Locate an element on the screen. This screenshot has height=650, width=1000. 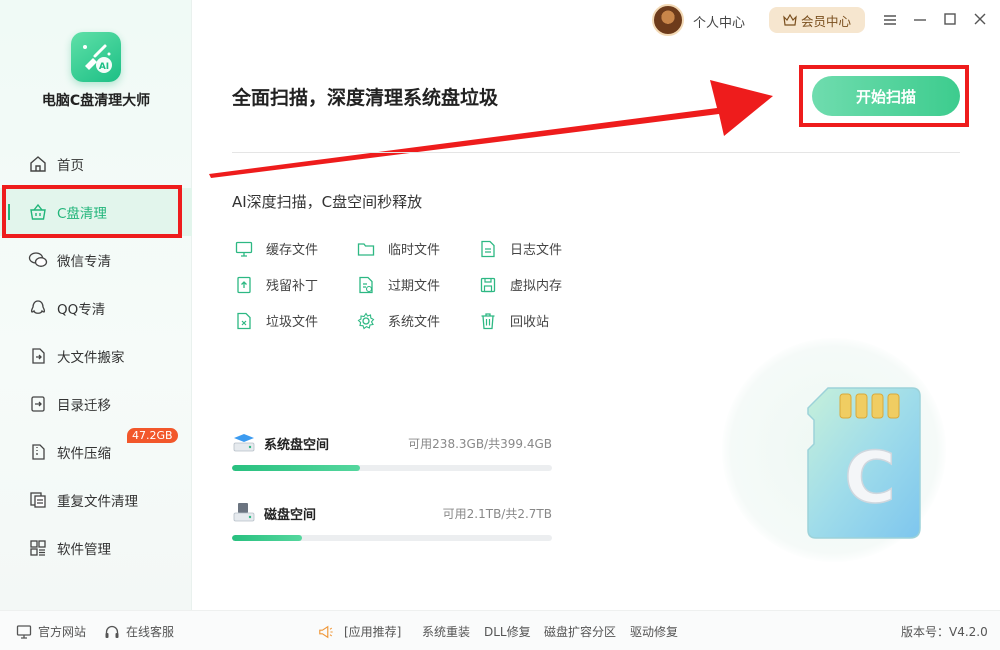
folder-move-icon is located at coordinates (38, 404).